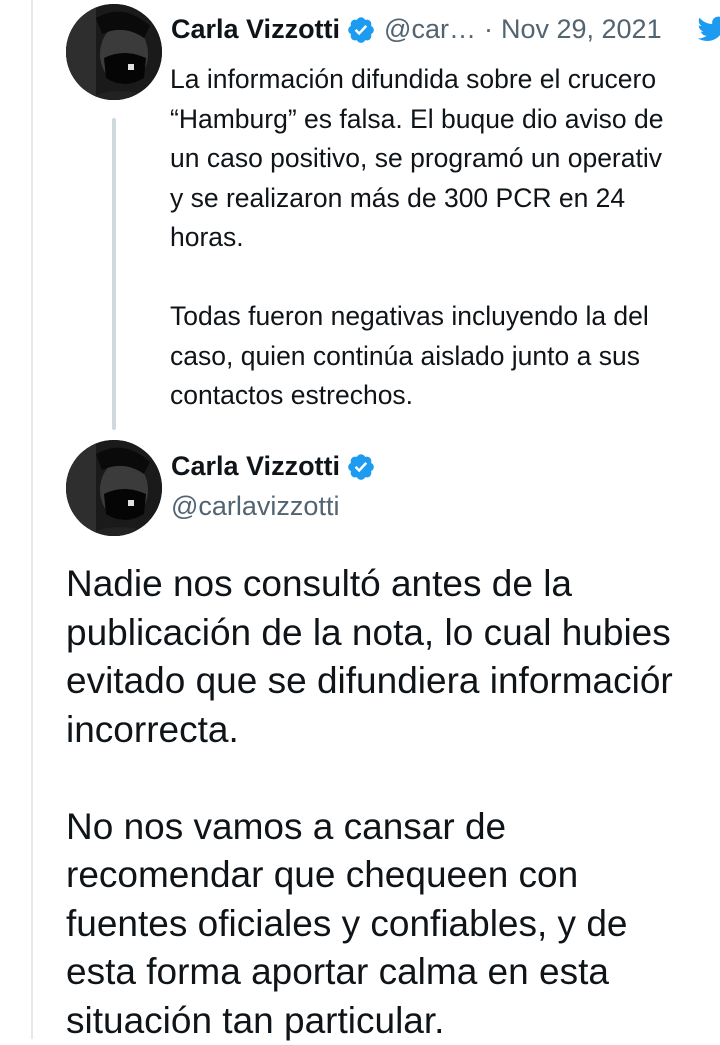 The width and height of the screenshot is (720, 1045). What do you see at coordinates (393, 827) in the screenshot?
I see `tweet-text-line: No nos vamos a cansar de` at bounding box center [393, 827].